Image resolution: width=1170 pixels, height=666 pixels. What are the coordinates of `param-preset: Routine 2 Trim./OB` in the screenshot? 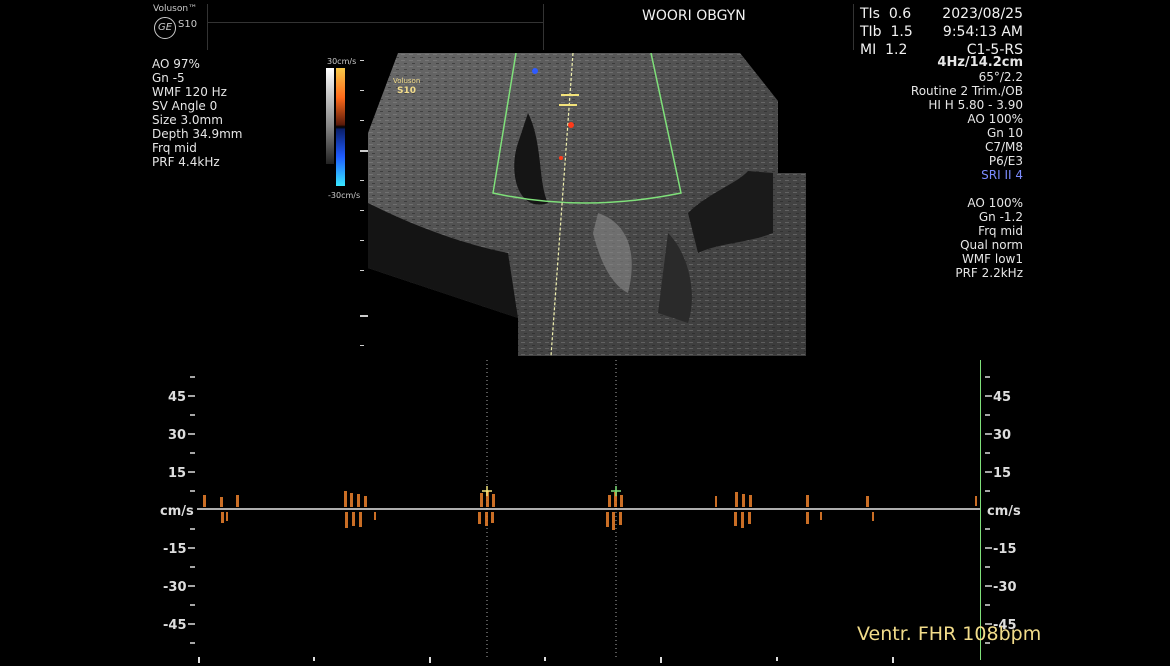 It's located at (966, 91).